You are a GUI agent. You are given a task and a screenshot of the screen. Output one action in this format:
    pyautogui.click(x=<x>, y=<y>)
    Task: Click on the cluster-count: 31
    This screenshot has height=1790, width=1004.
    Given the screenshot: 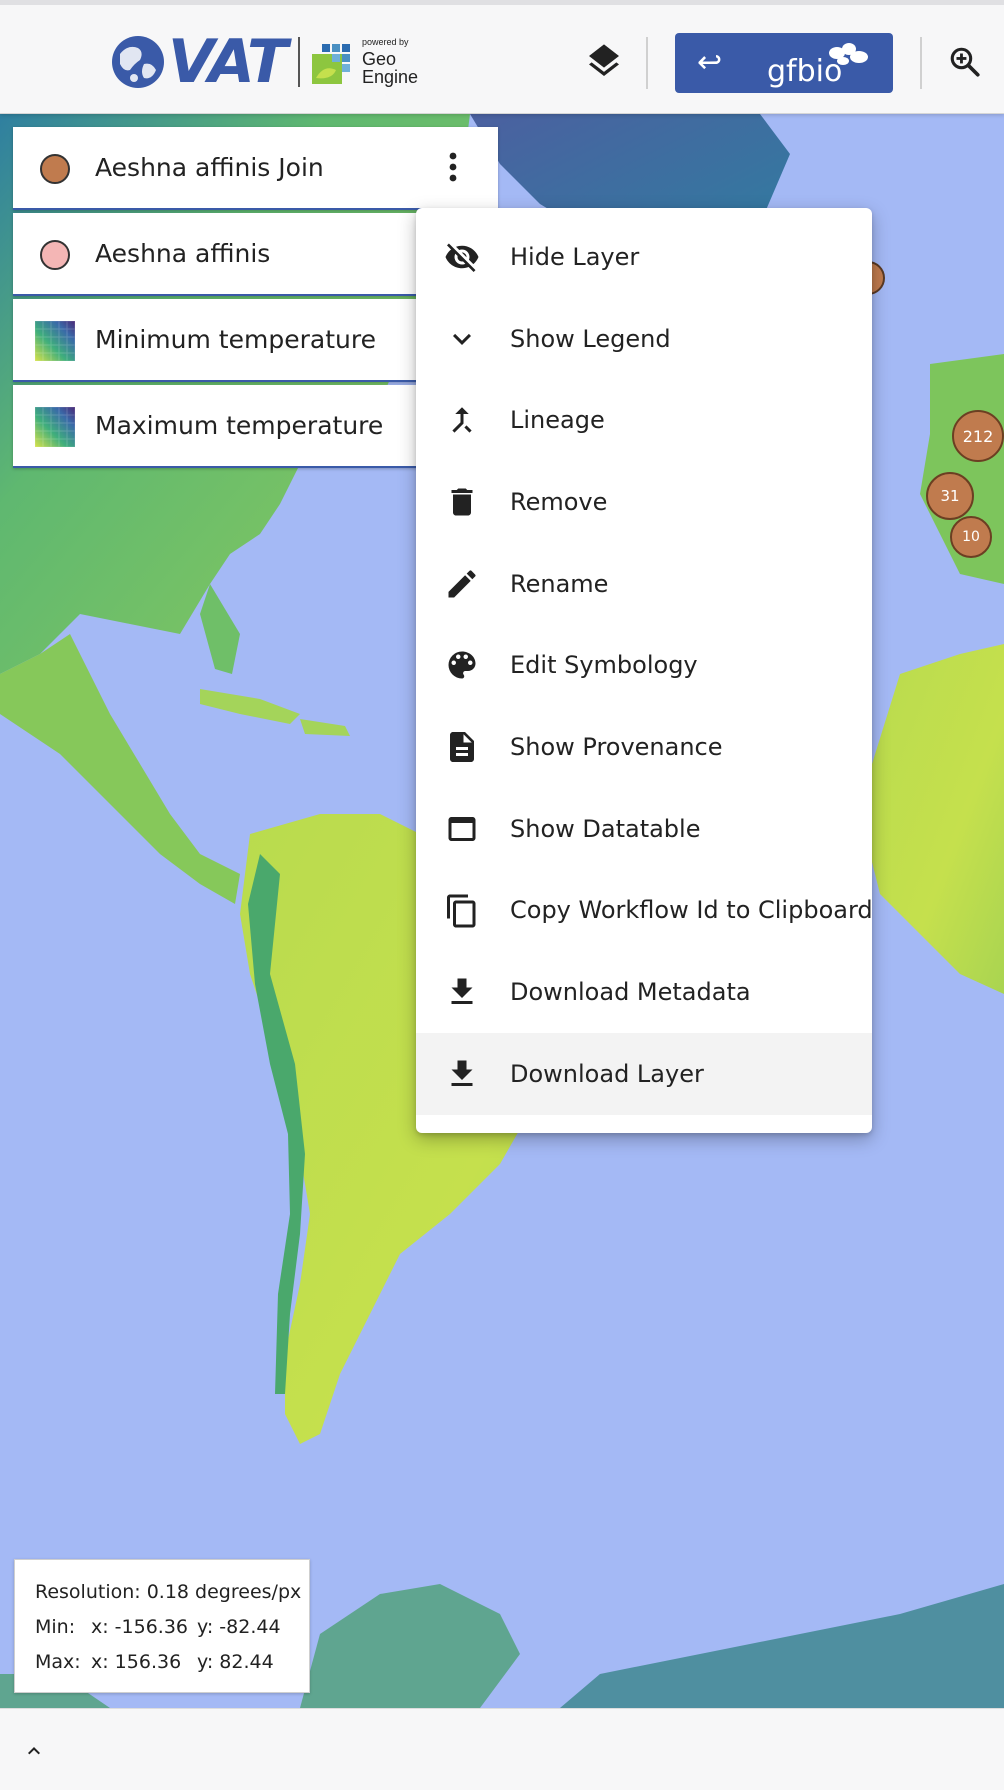 What is the action you would take?
    pyautogui.click(x=950, y=496)
    